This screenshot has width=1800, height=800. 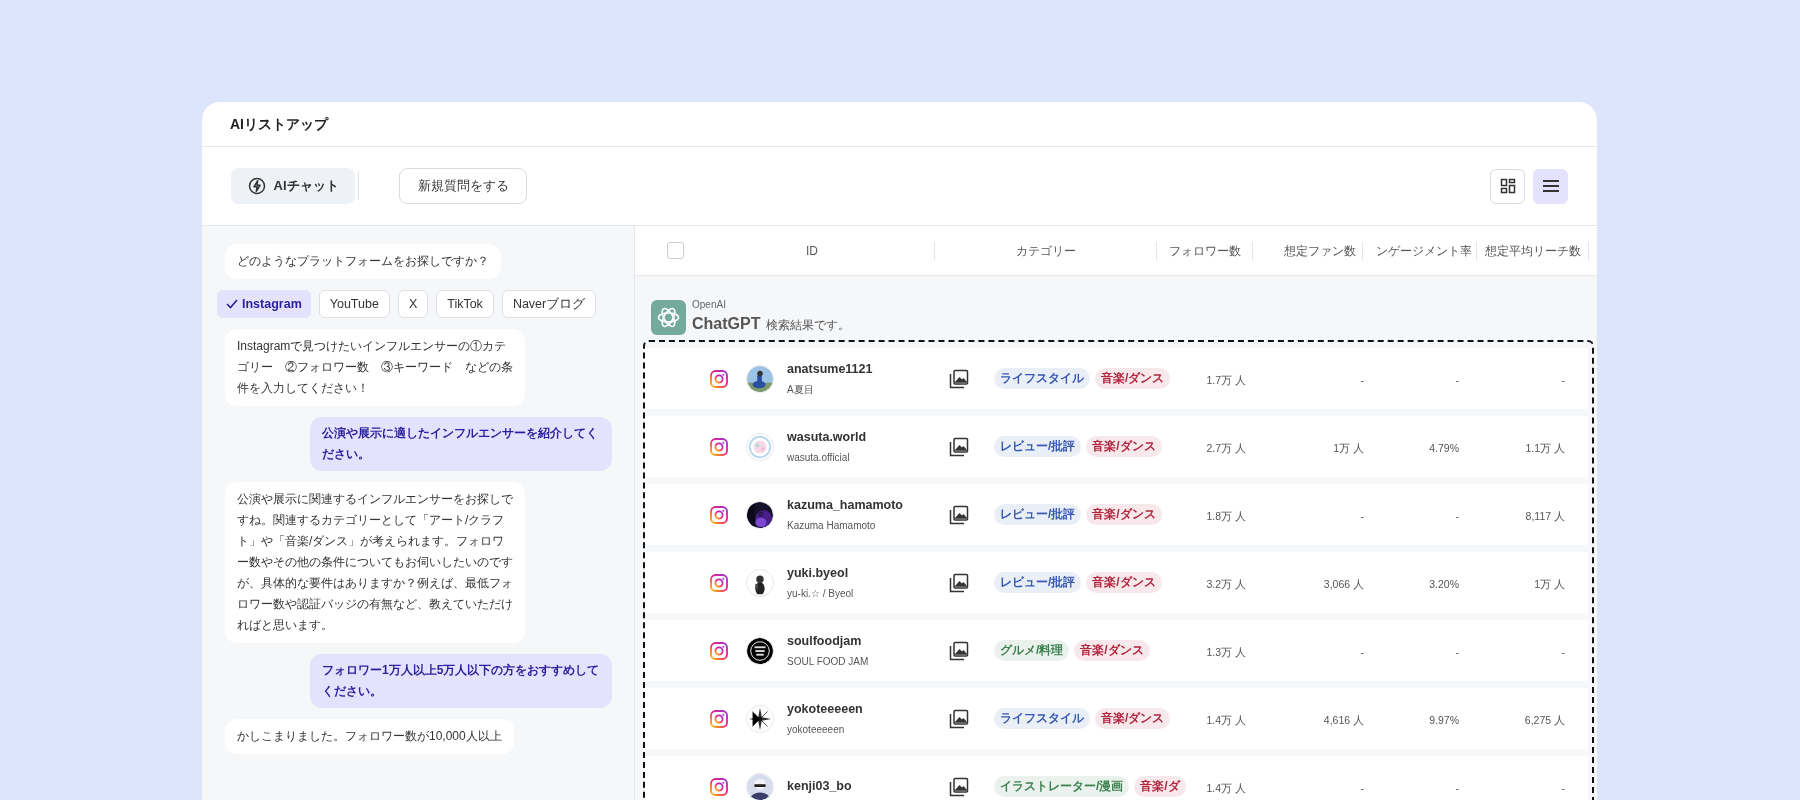 I want to click on category-tag: グルメ/料理, so click(x=1032, y=650).